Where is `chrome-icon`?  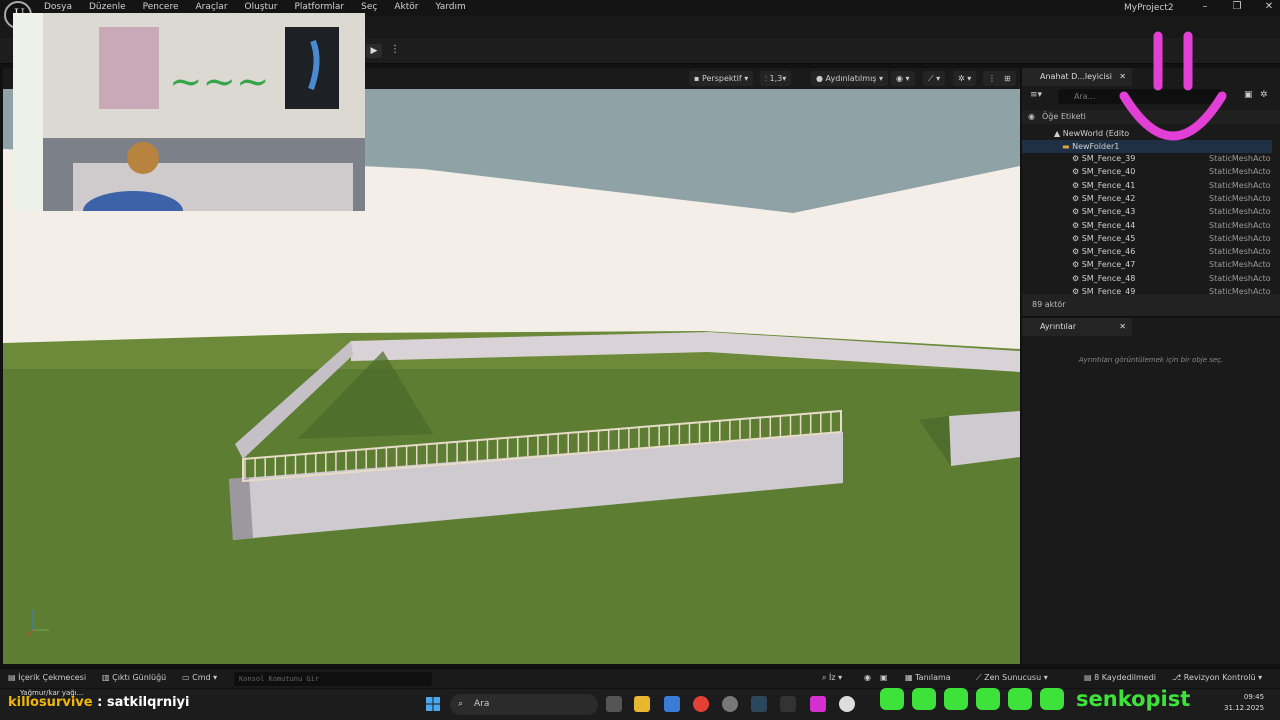
chrome-icon is located at coordinates (701, 704).